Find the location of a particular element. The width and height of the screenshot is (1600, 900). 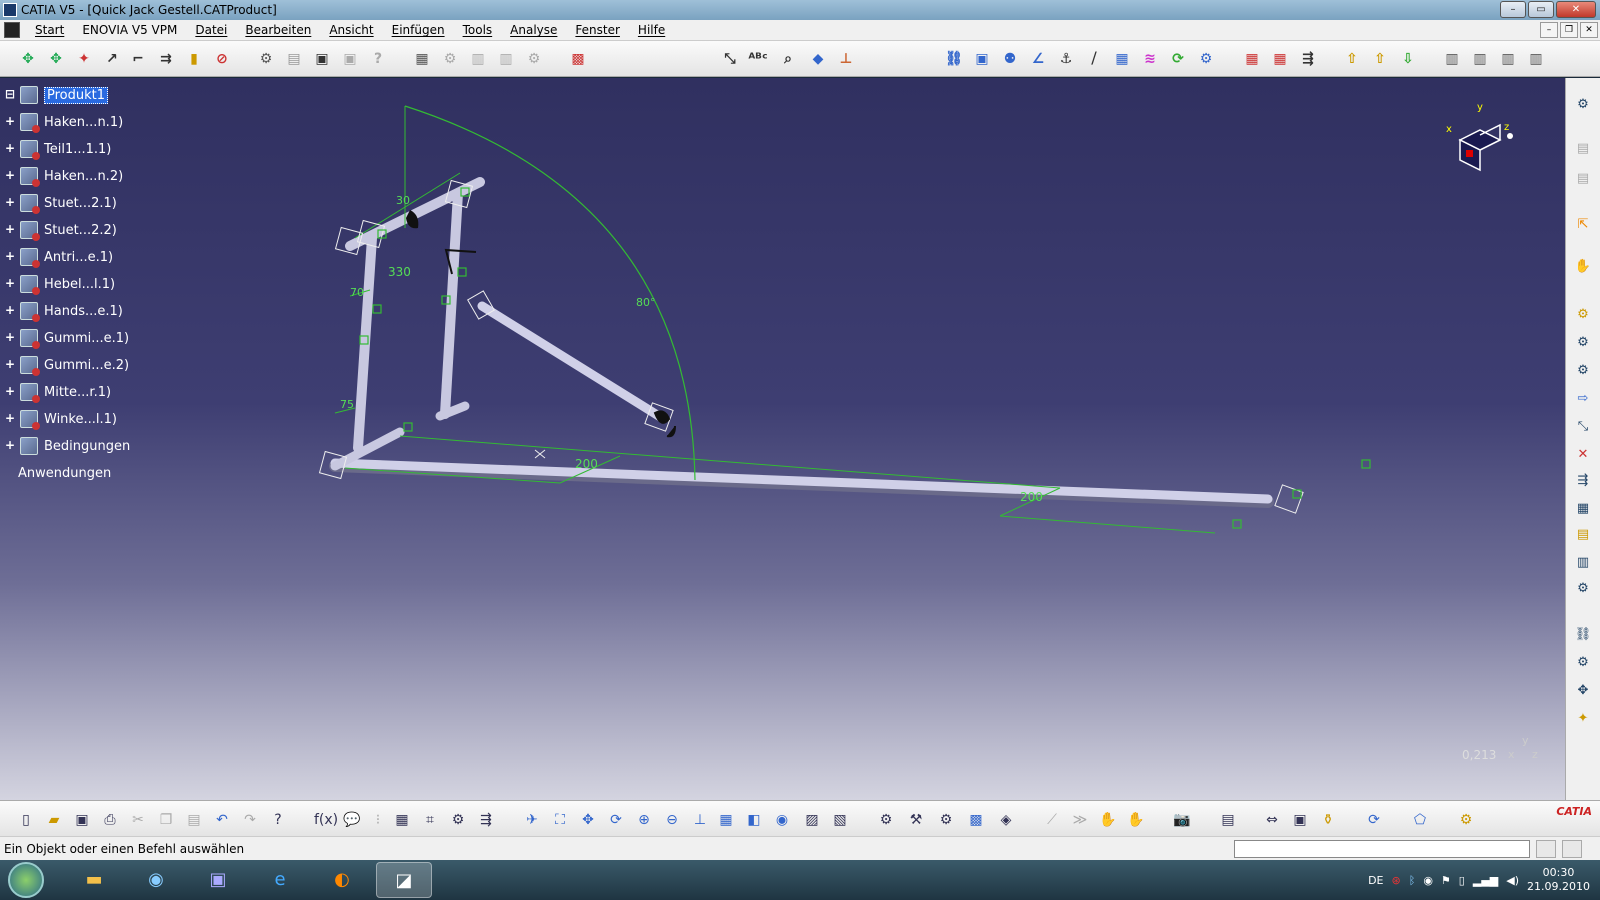

numbering-icon: ▥ is located at coordinates (478, 59).